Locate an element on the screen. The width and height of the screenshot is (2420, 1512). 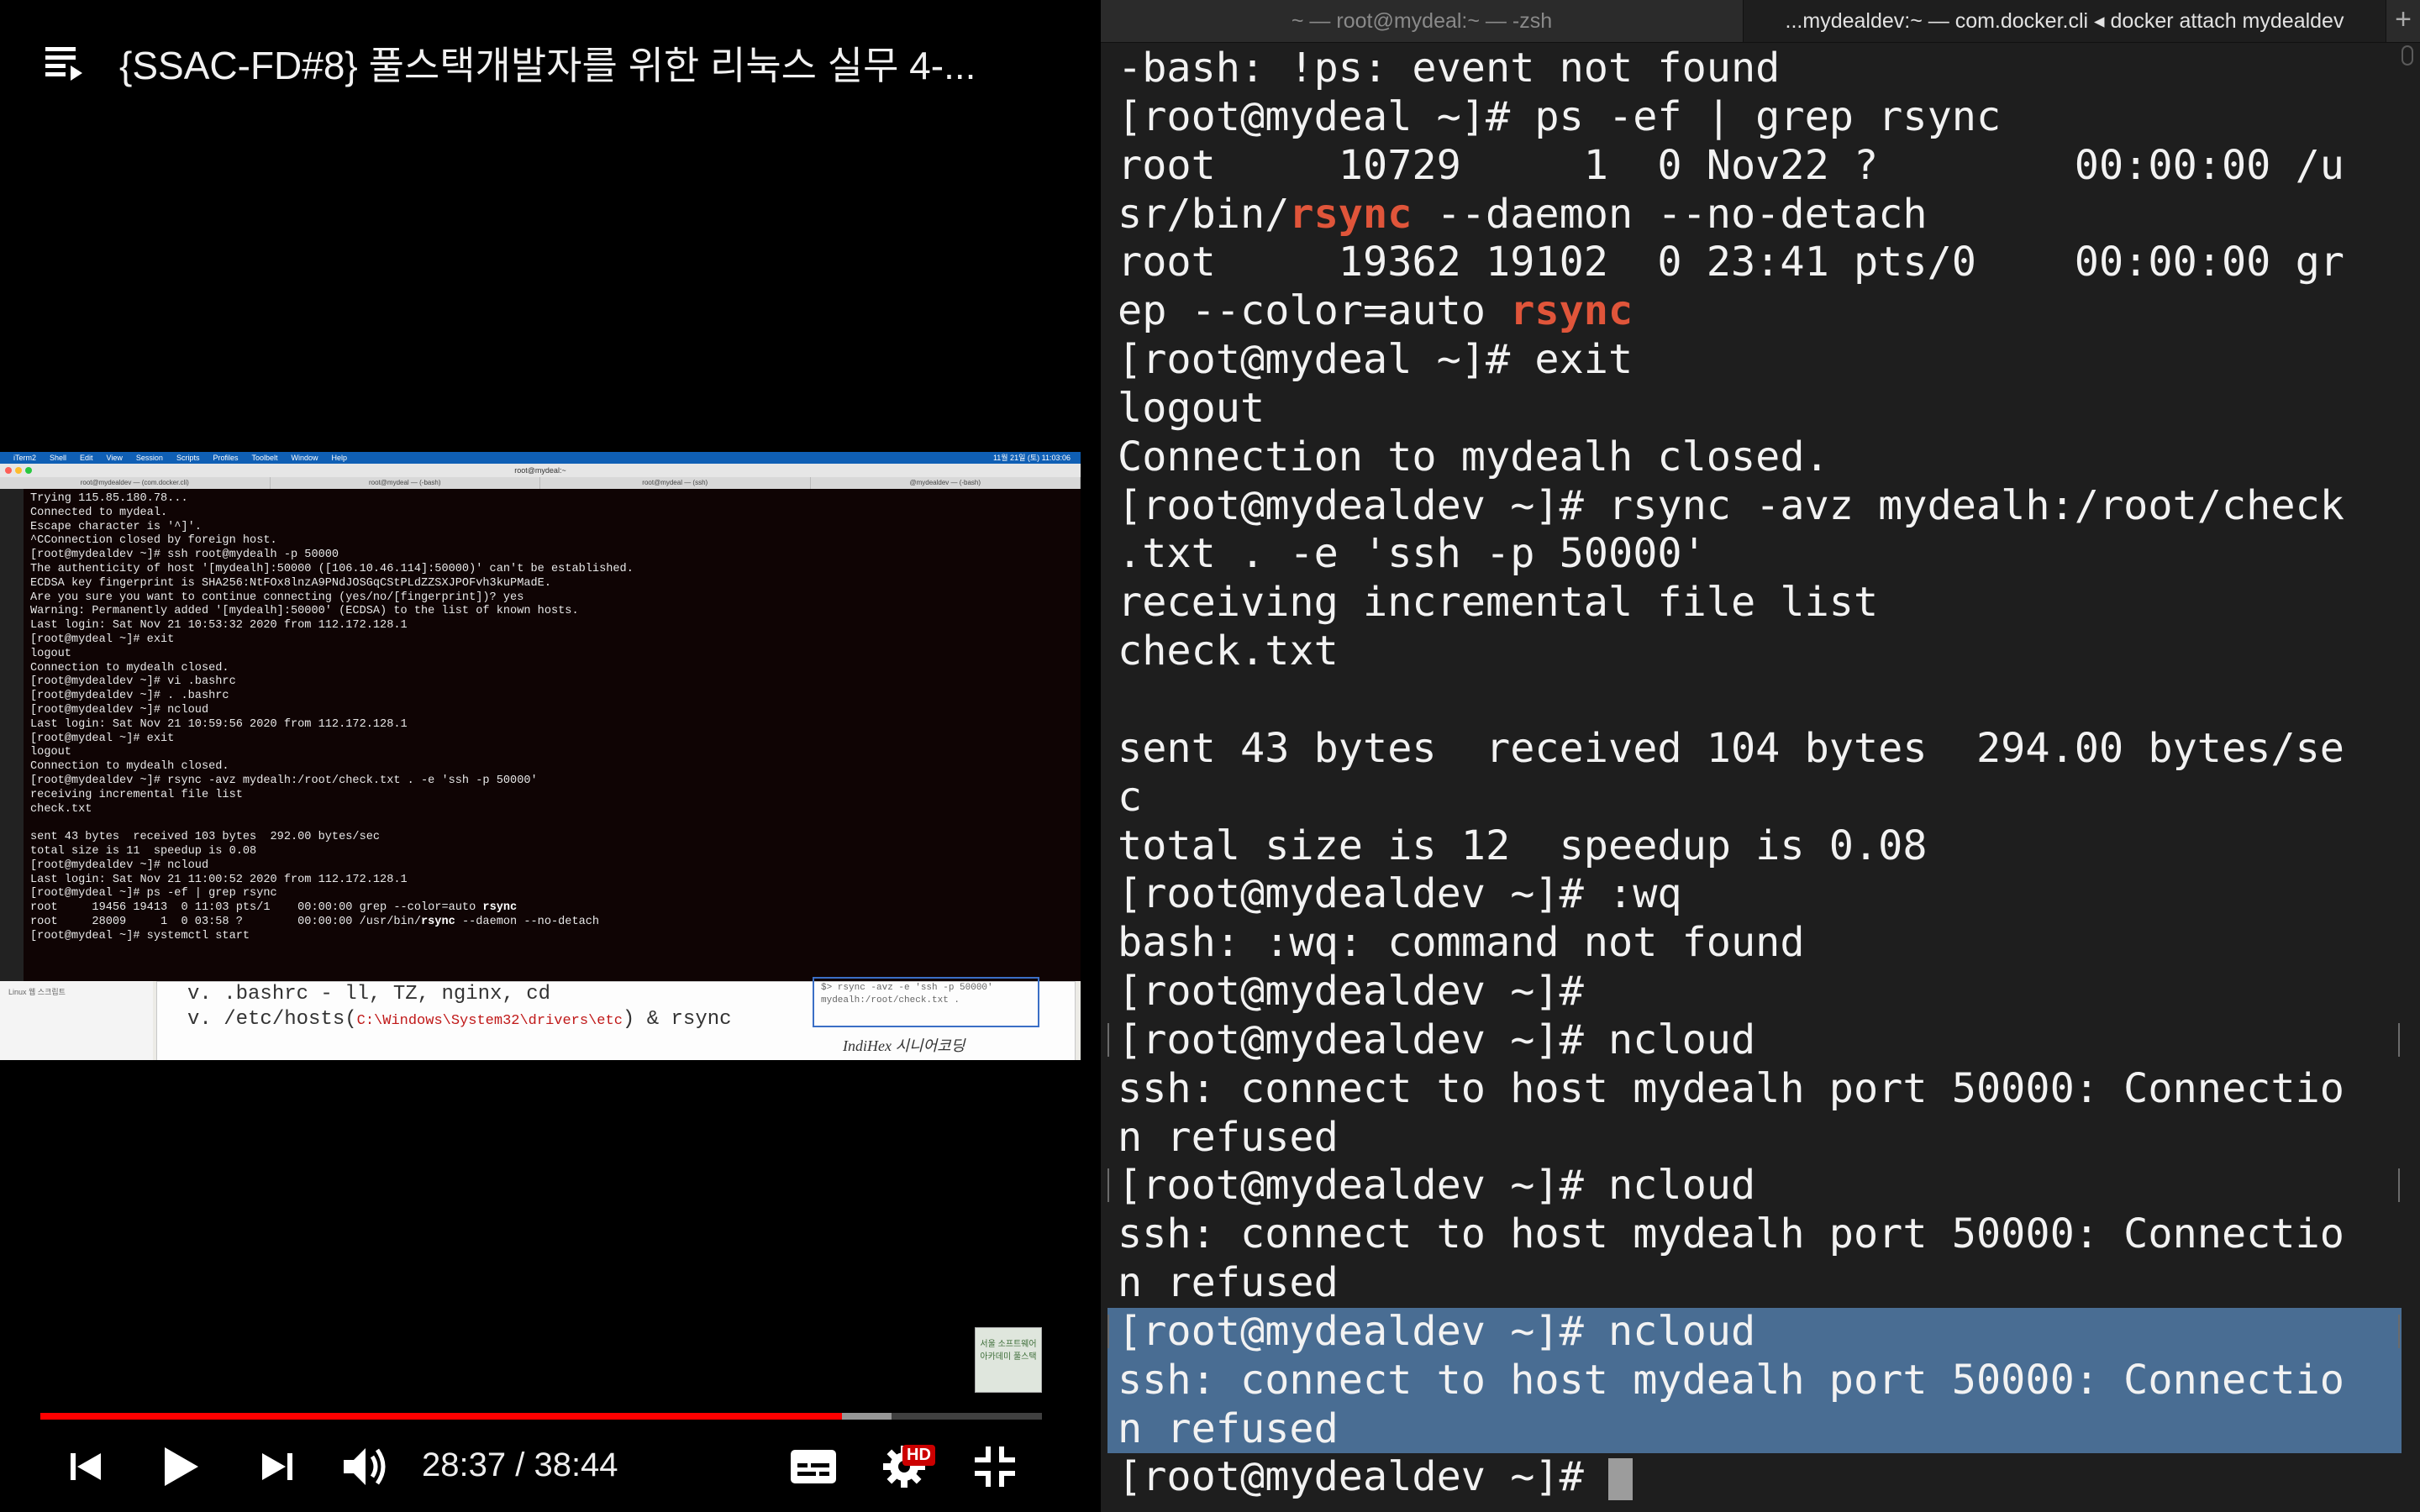
mac-menu-item: iTerm2 is located at coordinates (25, 458).